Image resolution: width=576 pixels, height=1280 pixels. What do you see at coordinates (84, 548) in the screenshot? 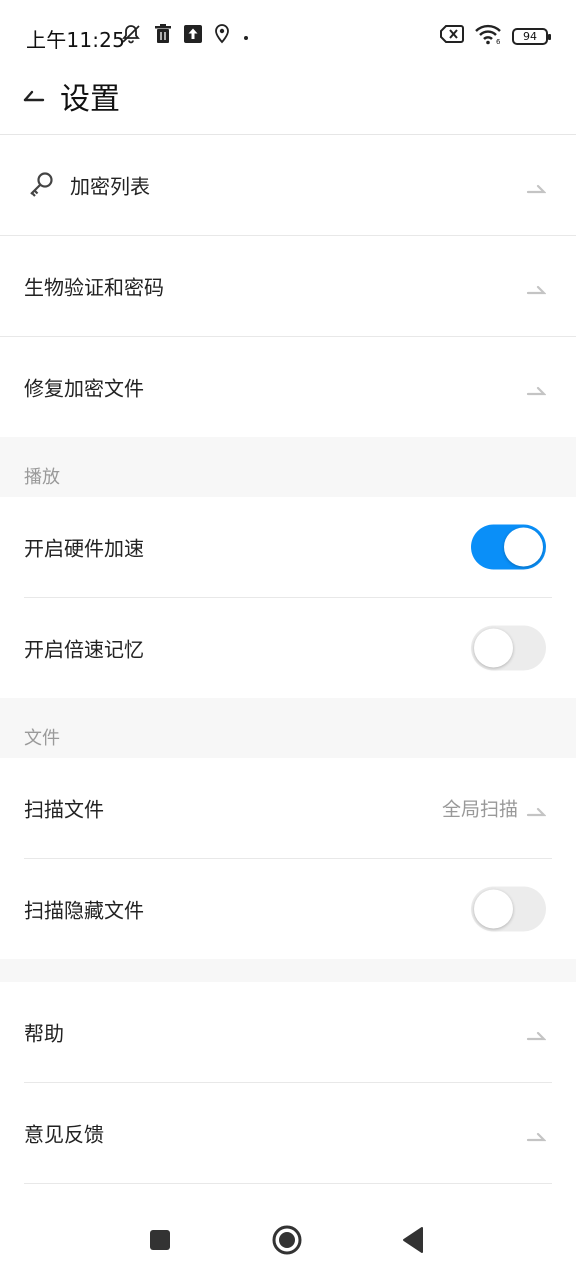
I see `hw-accel-label: 开启硬件加速` at bounding box center [84, 548].